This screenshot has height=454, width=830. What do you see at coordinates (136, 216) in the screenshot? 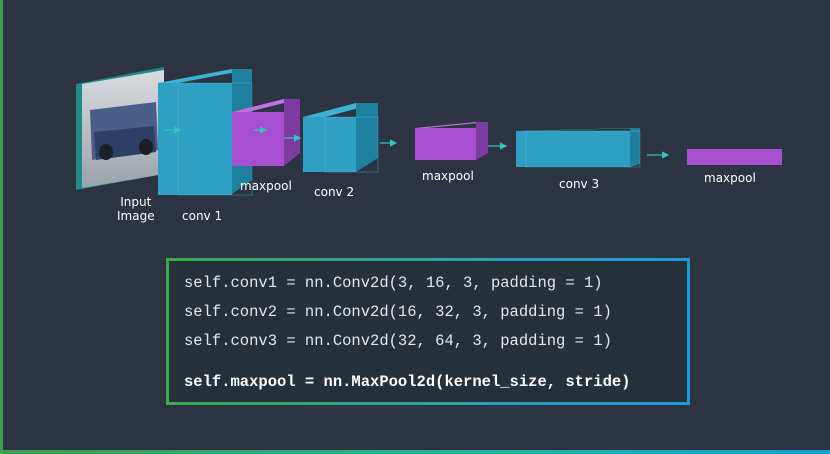
I see `input-image-label-line2: Image` at bounding box center [136, 216].